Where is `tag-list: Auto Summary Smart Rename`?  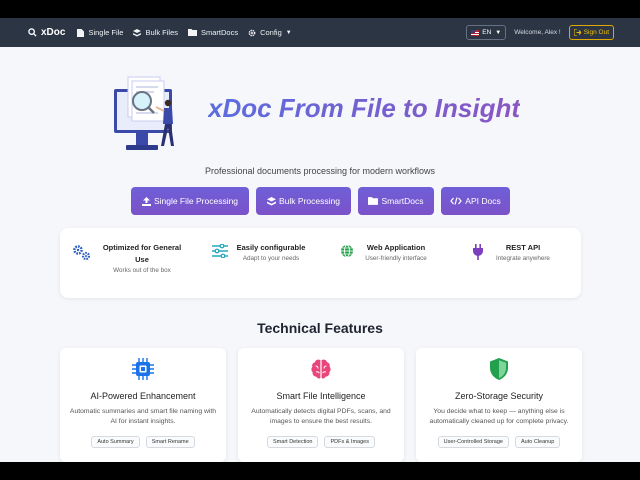
tag-list: Auto Summary Smart Rename is located at coordinates (143, 442).